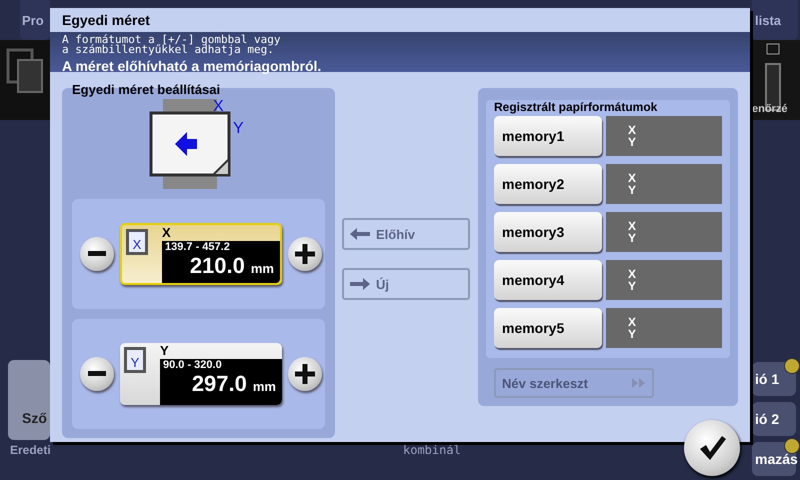  Describe the element at coordinates (360, 284) in the screenshot. I see `right-arrow-icon` at that location.